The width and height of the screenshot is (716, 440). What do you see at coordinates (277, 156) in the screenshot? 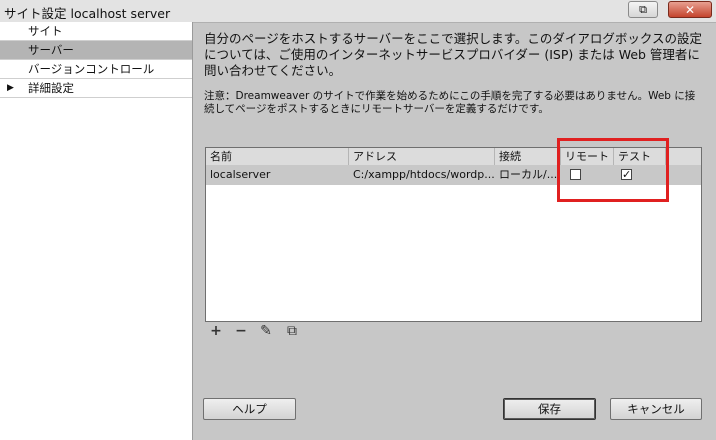
I see `column-header-name: 名前` at bounding box center [277, 156].